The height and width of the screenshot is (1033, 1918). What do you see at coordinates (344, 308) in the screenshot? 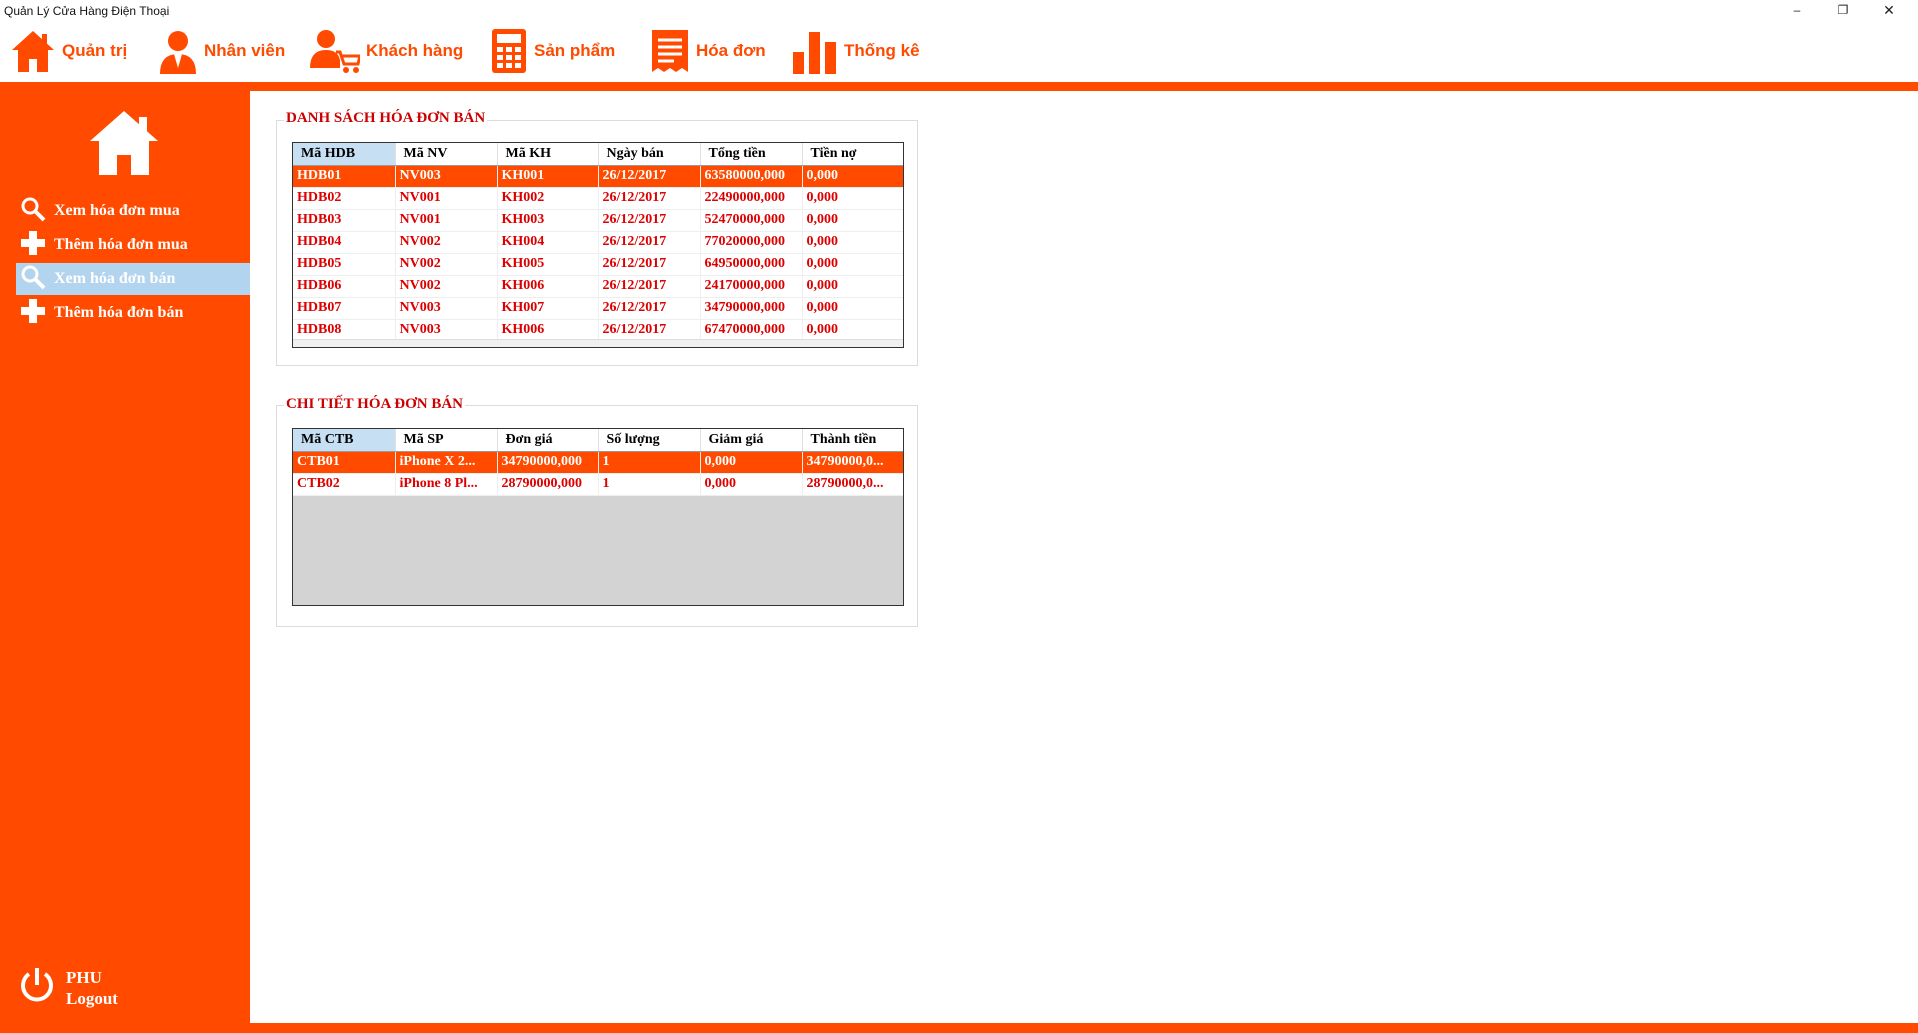
I see `table-cell: HDB07` at bounding box center [344, 308].